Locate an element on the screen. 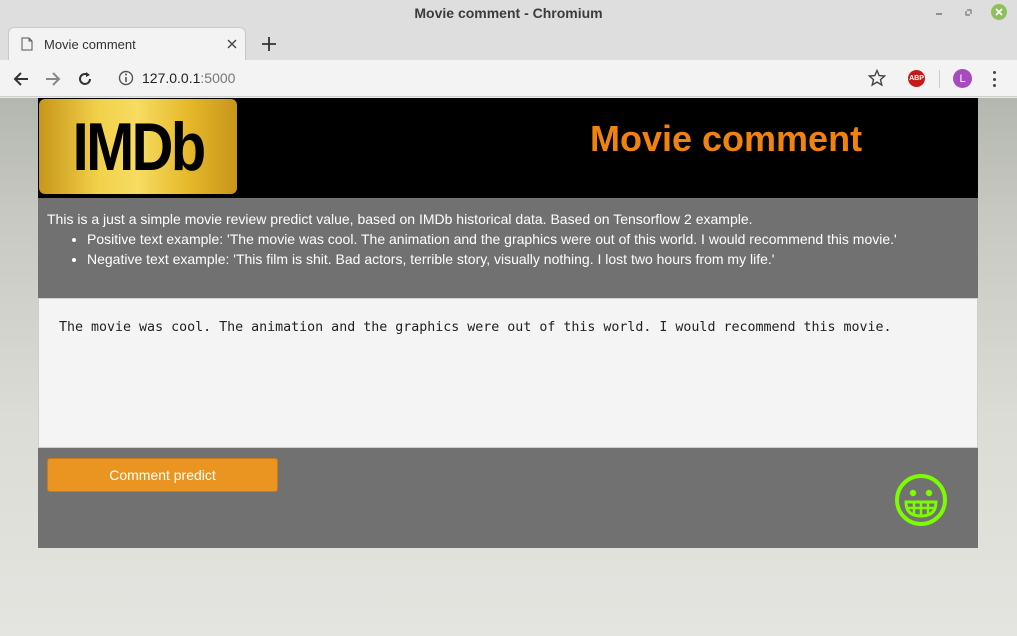  back-button is located at coordinates (21, 79).